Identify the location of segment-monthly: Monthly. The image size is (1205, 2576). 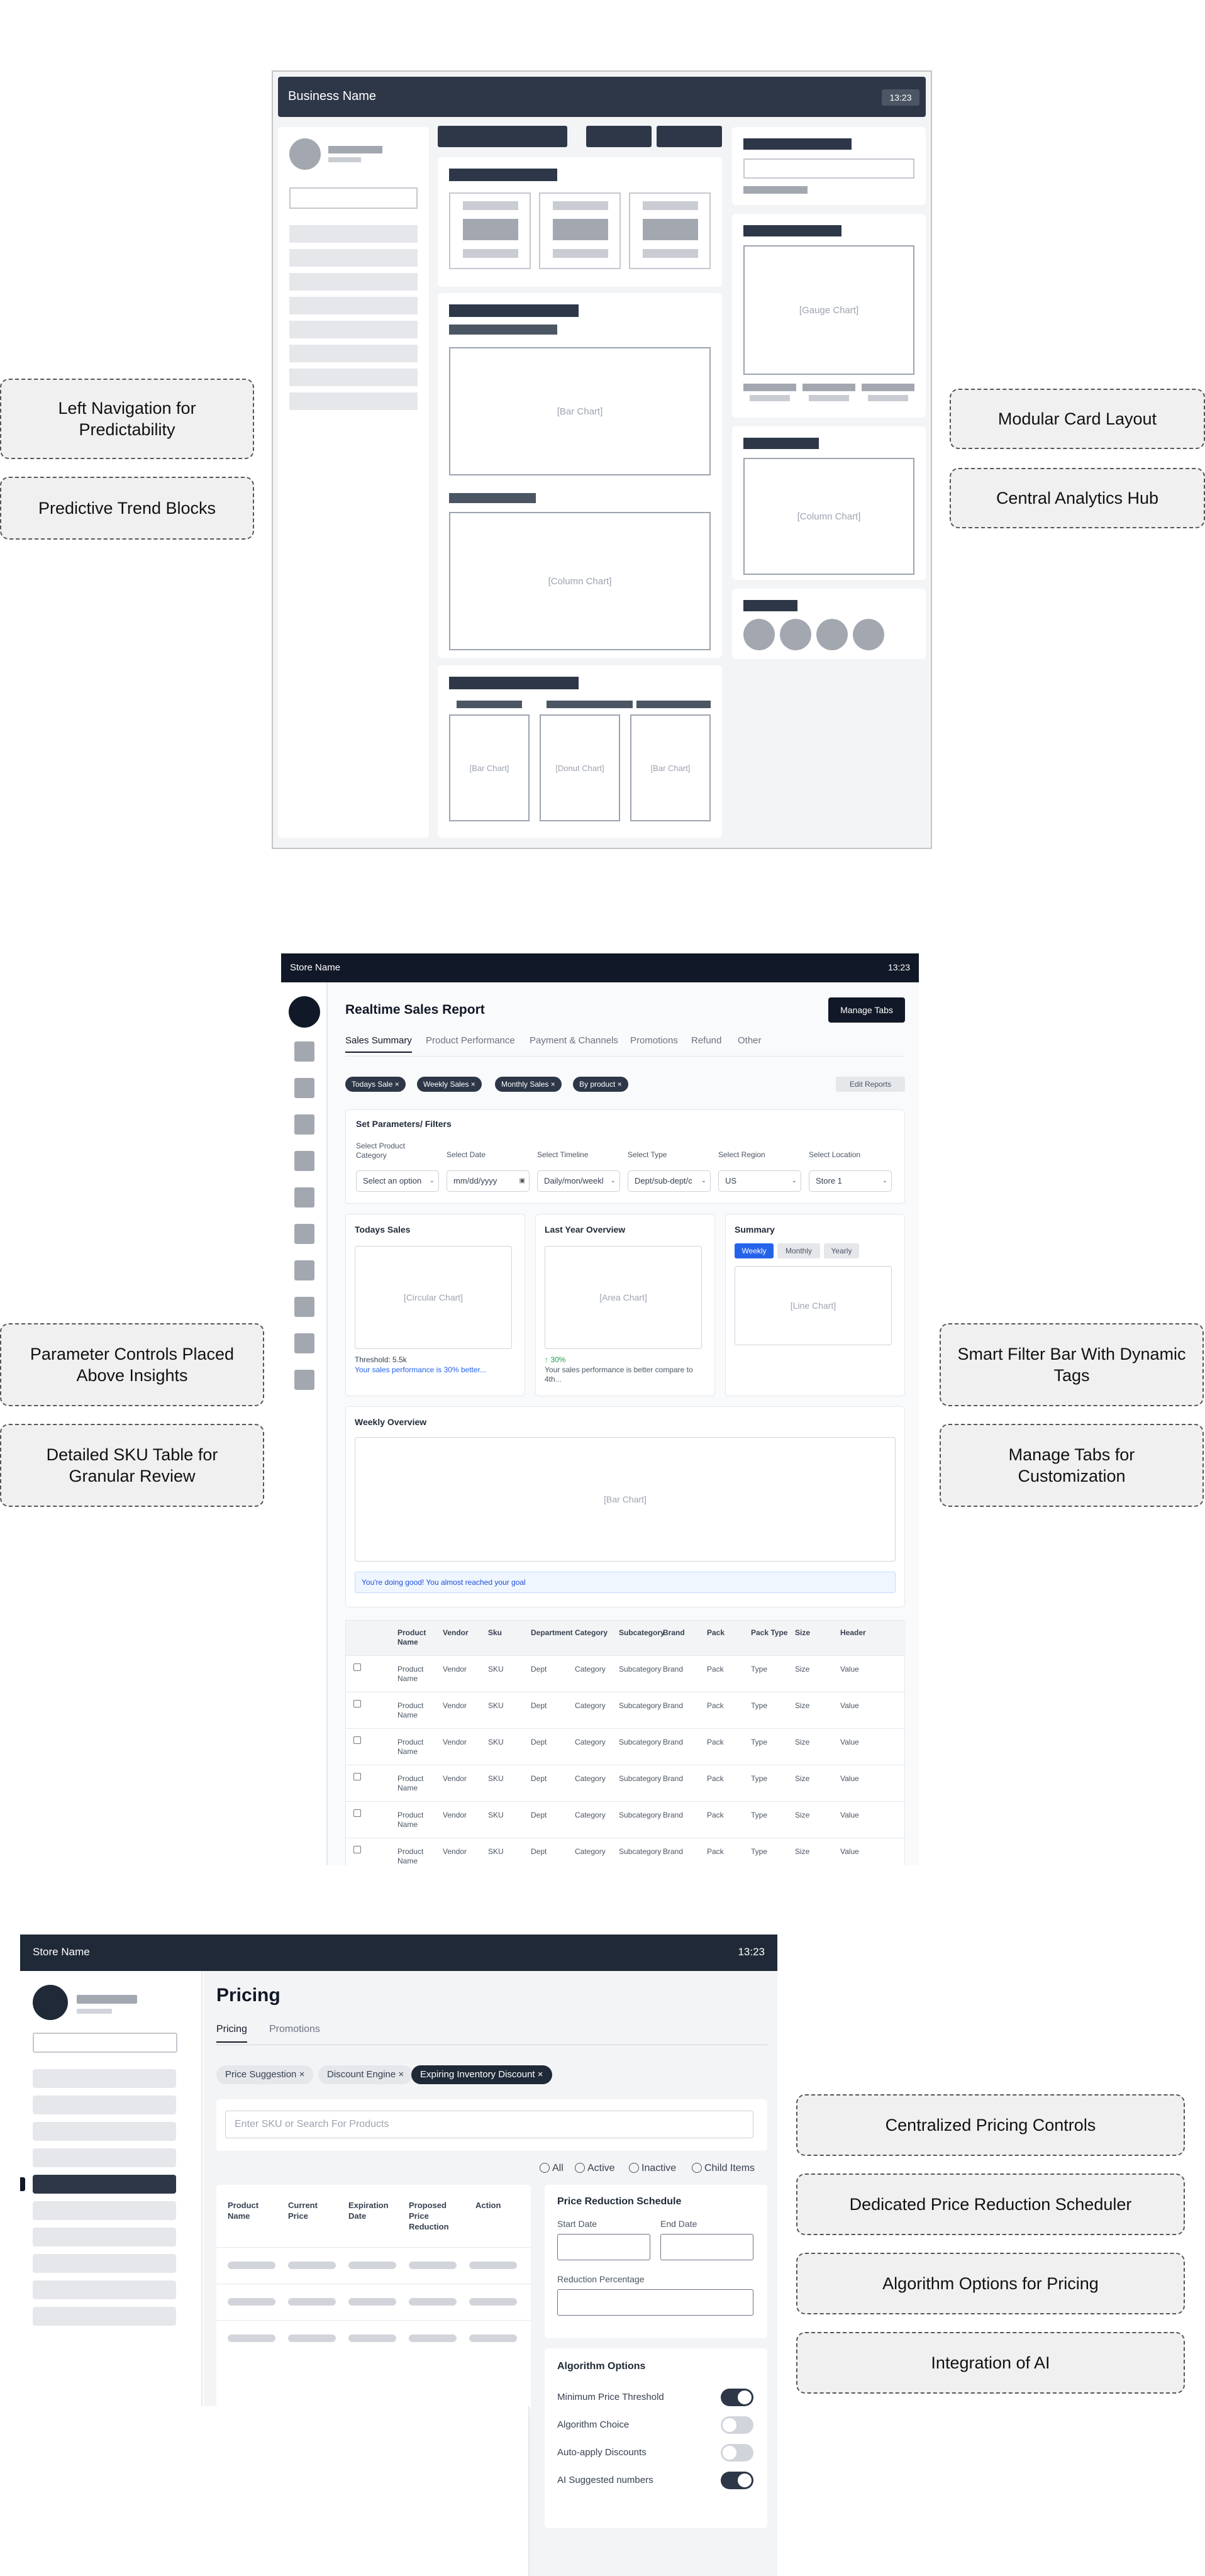
(798, 1250).